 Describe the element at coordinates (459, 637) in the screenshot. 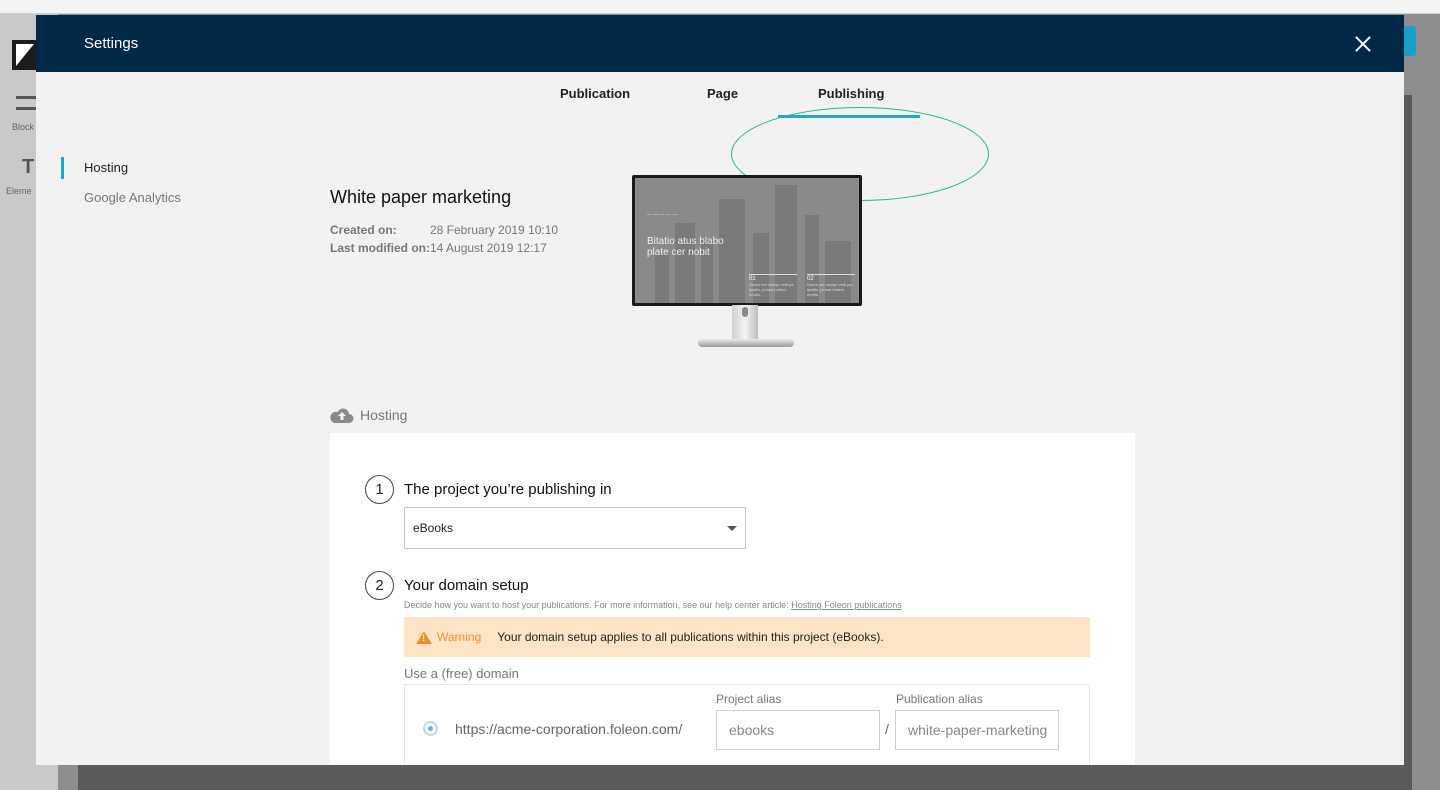

I see `warning-label: Warning` at that location.